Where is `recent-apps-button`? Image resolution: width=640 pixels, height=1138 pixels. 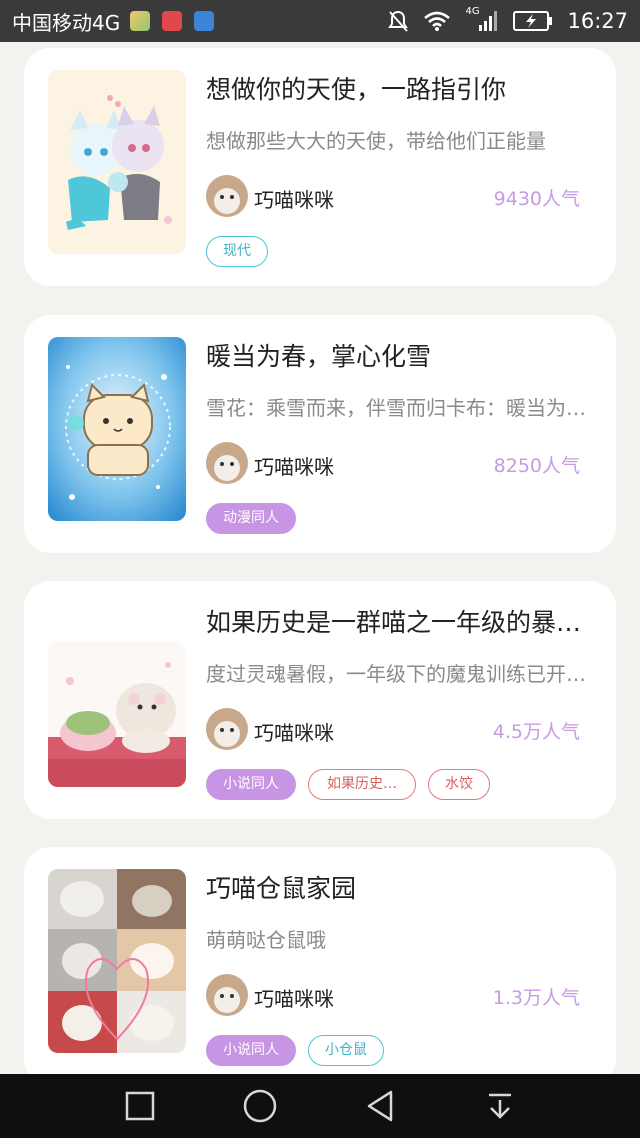
recent-apps-button is located at coordinates (140, 1106).